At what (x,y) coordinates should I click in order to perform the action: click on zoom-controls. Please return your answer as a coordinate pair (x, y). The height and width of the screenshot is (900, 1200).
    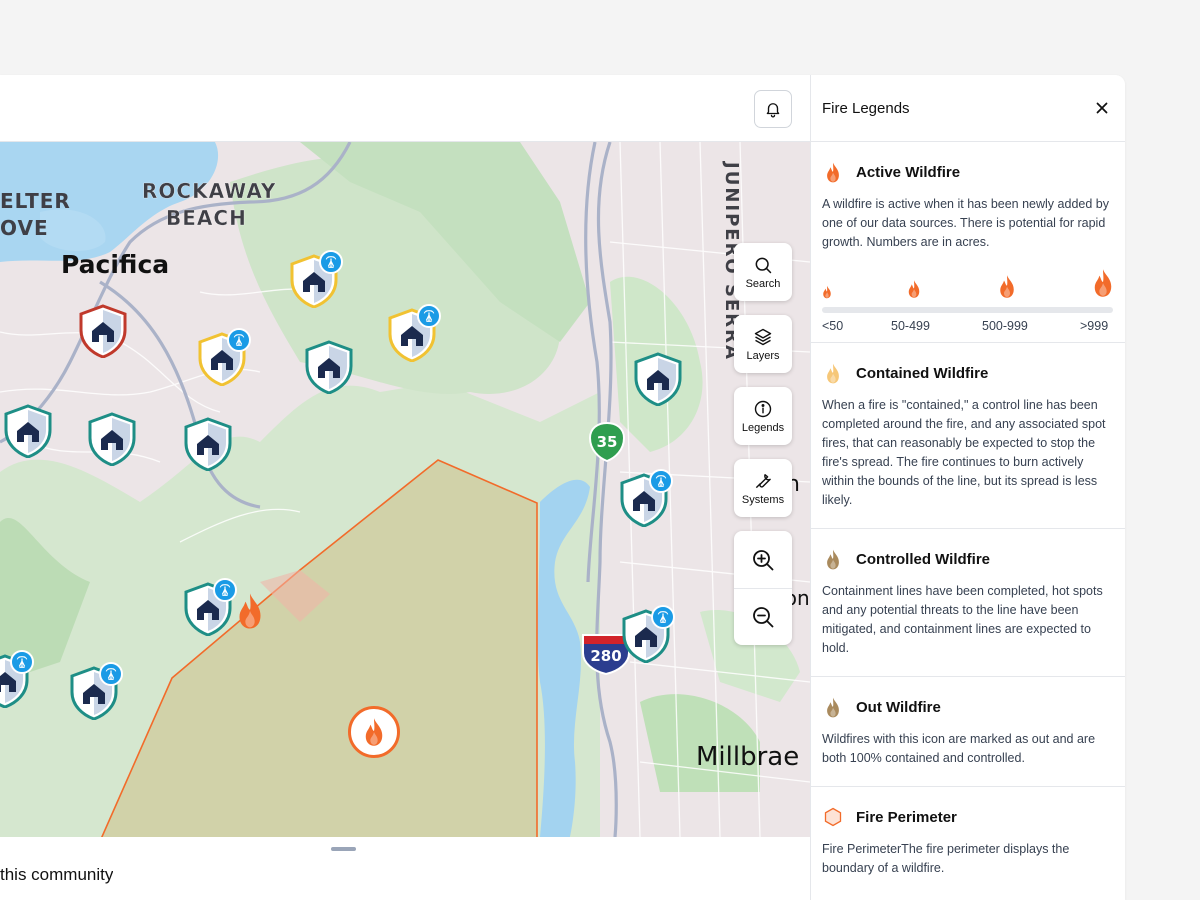
    Looking at the image, I should click on (763, 588).